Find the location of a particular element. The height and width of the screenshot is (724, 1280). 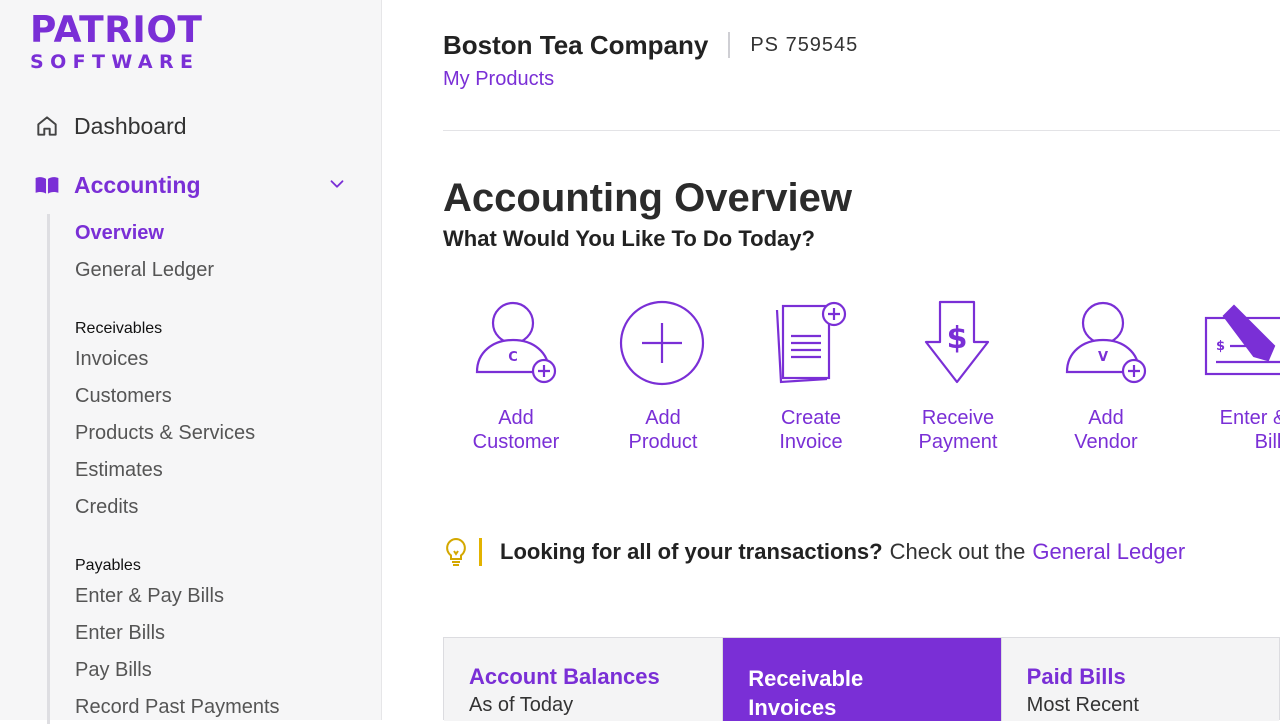

home-icon is located at coordinates (47, 126).